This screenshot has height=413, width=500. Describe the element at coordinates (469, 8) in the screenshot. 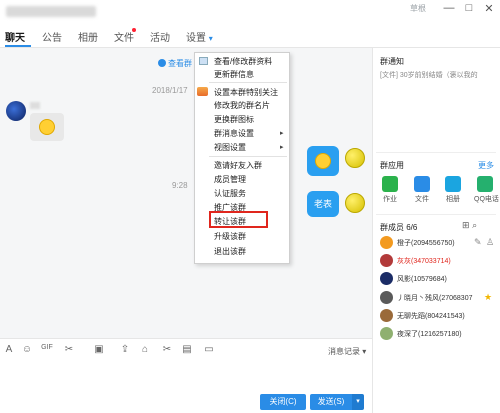

I see `maximize-button: □` at that location.